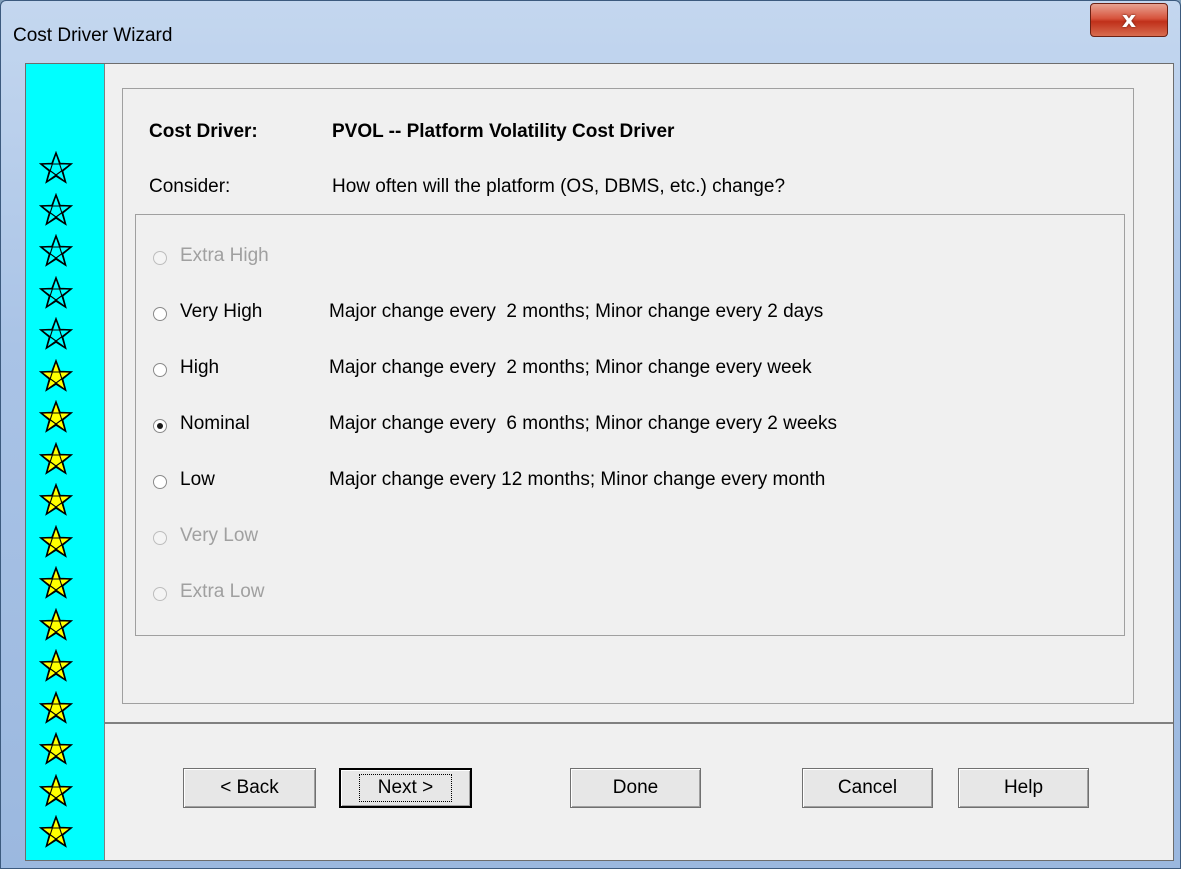  I want to click on star-strip, so click(65, 462).